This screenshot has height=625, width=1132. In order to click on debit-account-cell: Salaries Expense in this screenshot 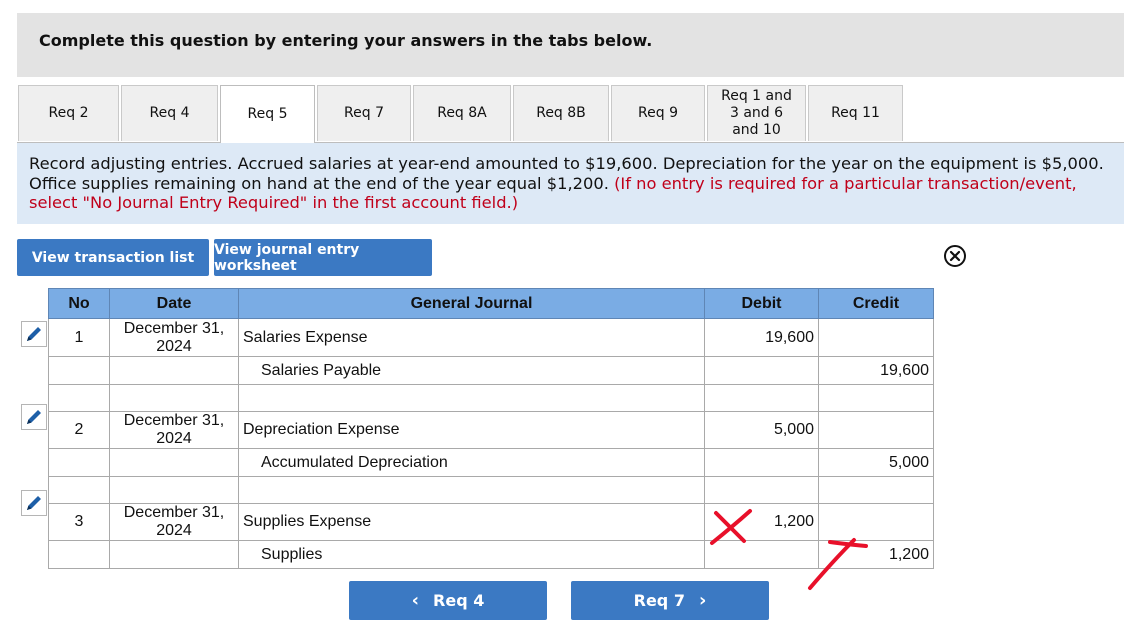, I will do `click(471, 337)`.